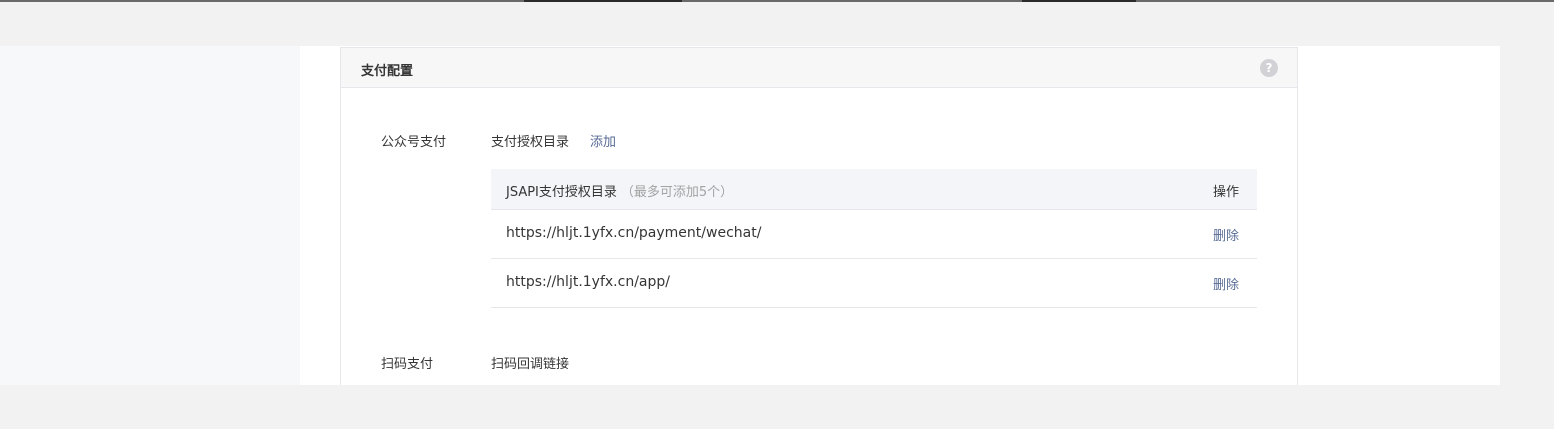 The height and width of the screenshot is (429, 1554). Describe the element at coordinates (874, 189) in the screenshot. I see `table-header: JSAPI支付授权目录 （最多可添加5个） 操作` at that location.